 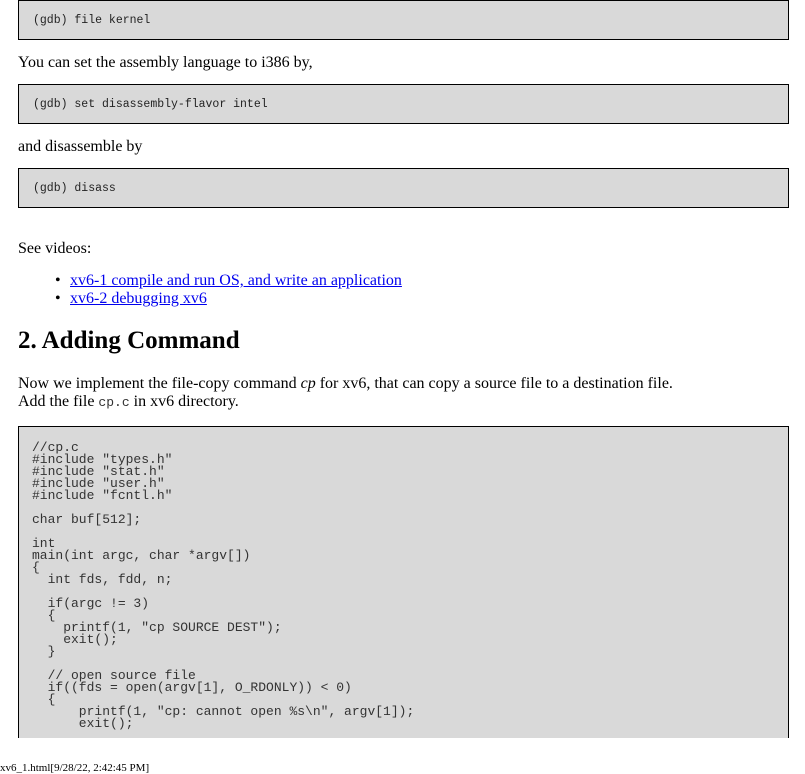 What do you see at coordinates (44, 651) in the screenshot?
I see `code-line: }` at bounding box center [44, 651].